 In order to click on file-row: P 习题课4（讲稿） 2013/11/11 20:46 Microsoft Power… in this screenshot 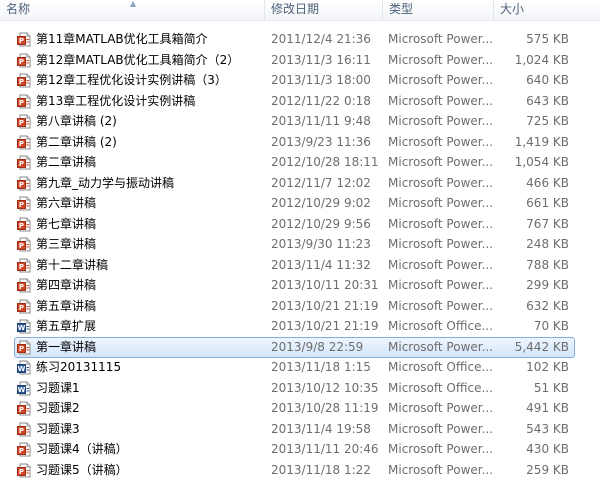, I will do `click(300, 449)`.